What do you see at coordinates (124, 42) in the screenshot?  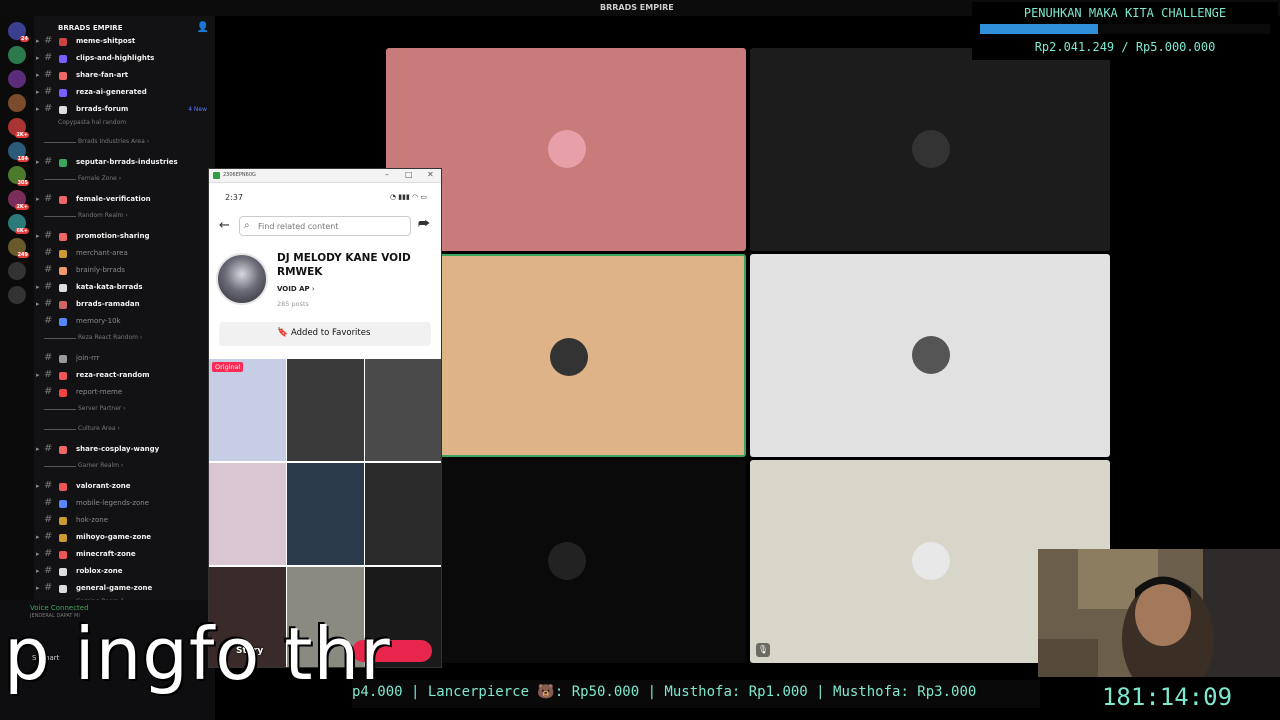 I see `channel-meme-shitpost: ▸ # meme-shitpost` at bounding box center [124, 42].